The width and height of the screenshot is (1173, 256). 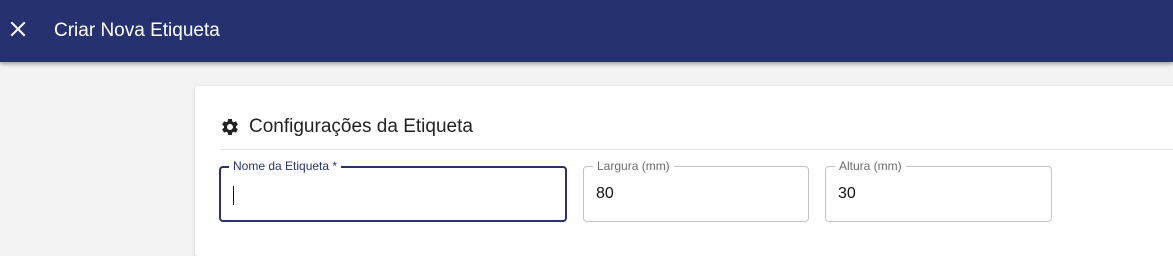 I want to click on section-title: Configurações da Etiqueta, so click(x=361, y=126).